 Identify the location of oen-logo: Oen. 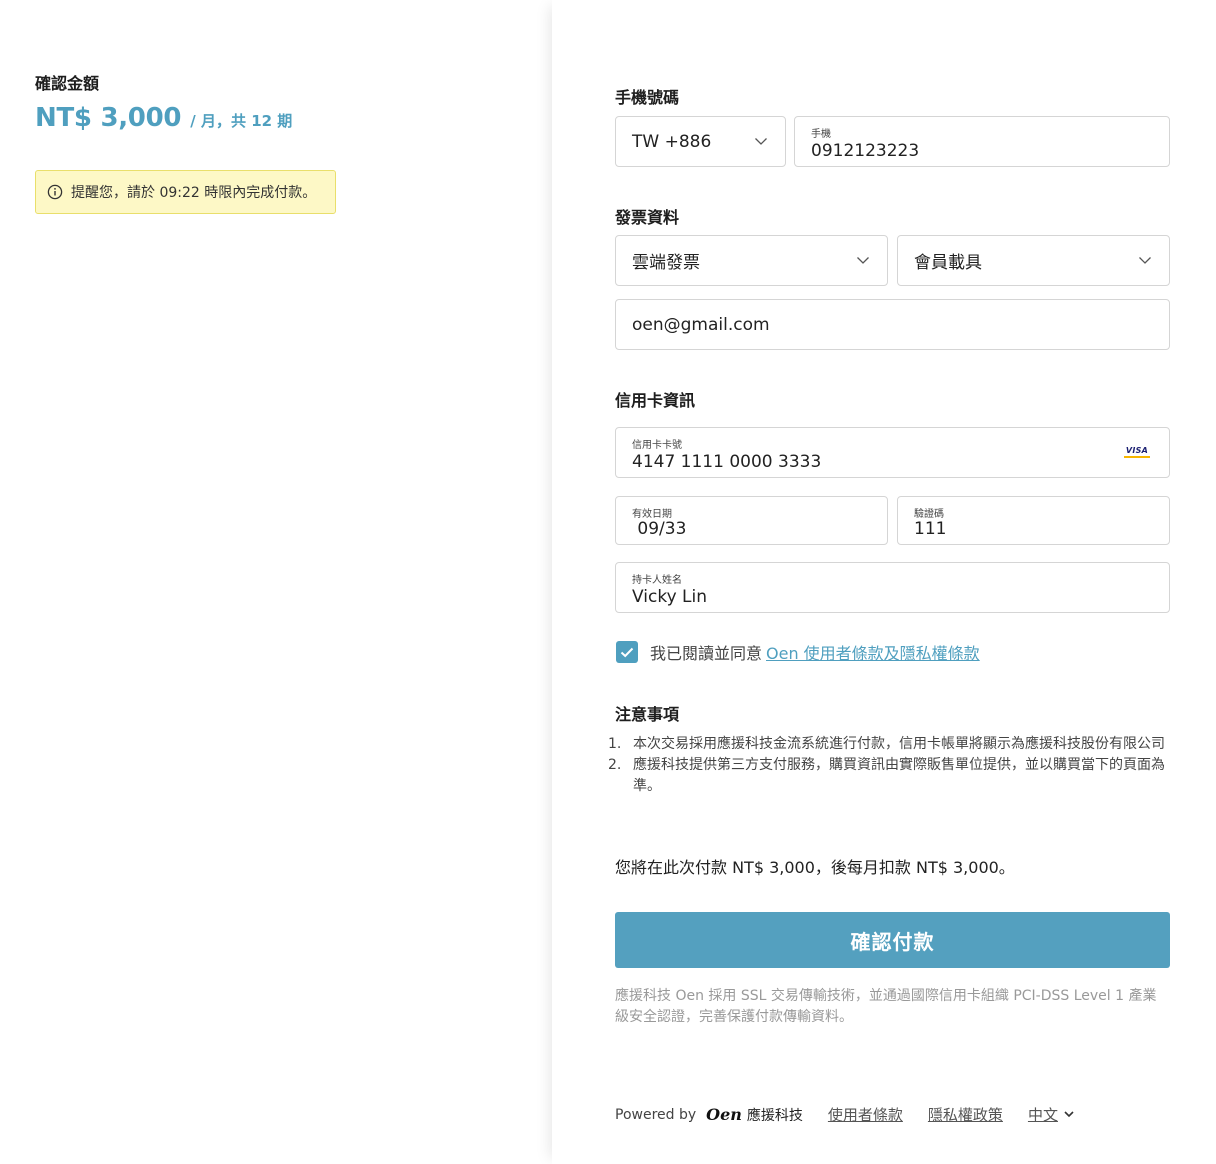
(724, 1114).